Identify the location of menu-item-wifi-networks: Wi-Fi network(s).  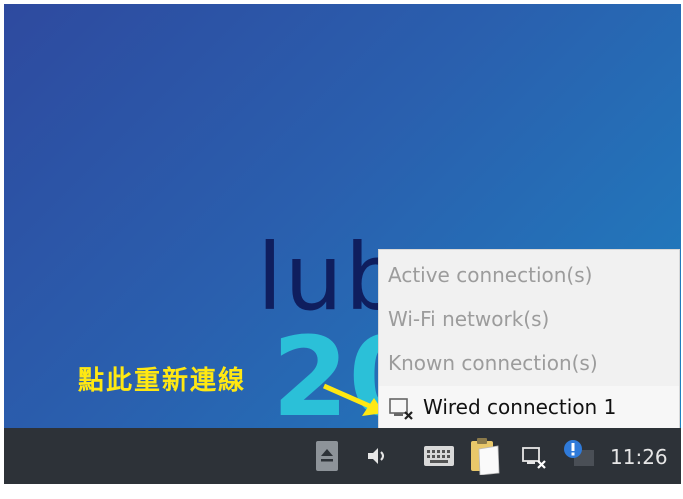
(469, 319).